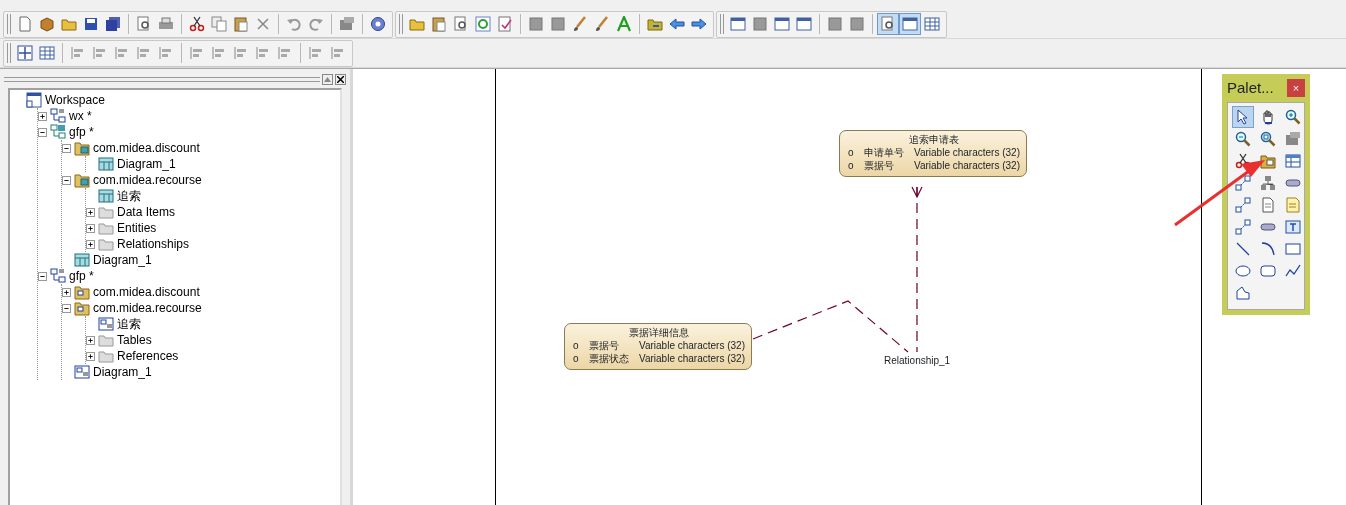 The width and height of the screenshot is (1346, 505). What do you see at coordinates (883, 152) in the screenshot?
I see `attribute-name: 申请单号` at bounding box center [883, 152].